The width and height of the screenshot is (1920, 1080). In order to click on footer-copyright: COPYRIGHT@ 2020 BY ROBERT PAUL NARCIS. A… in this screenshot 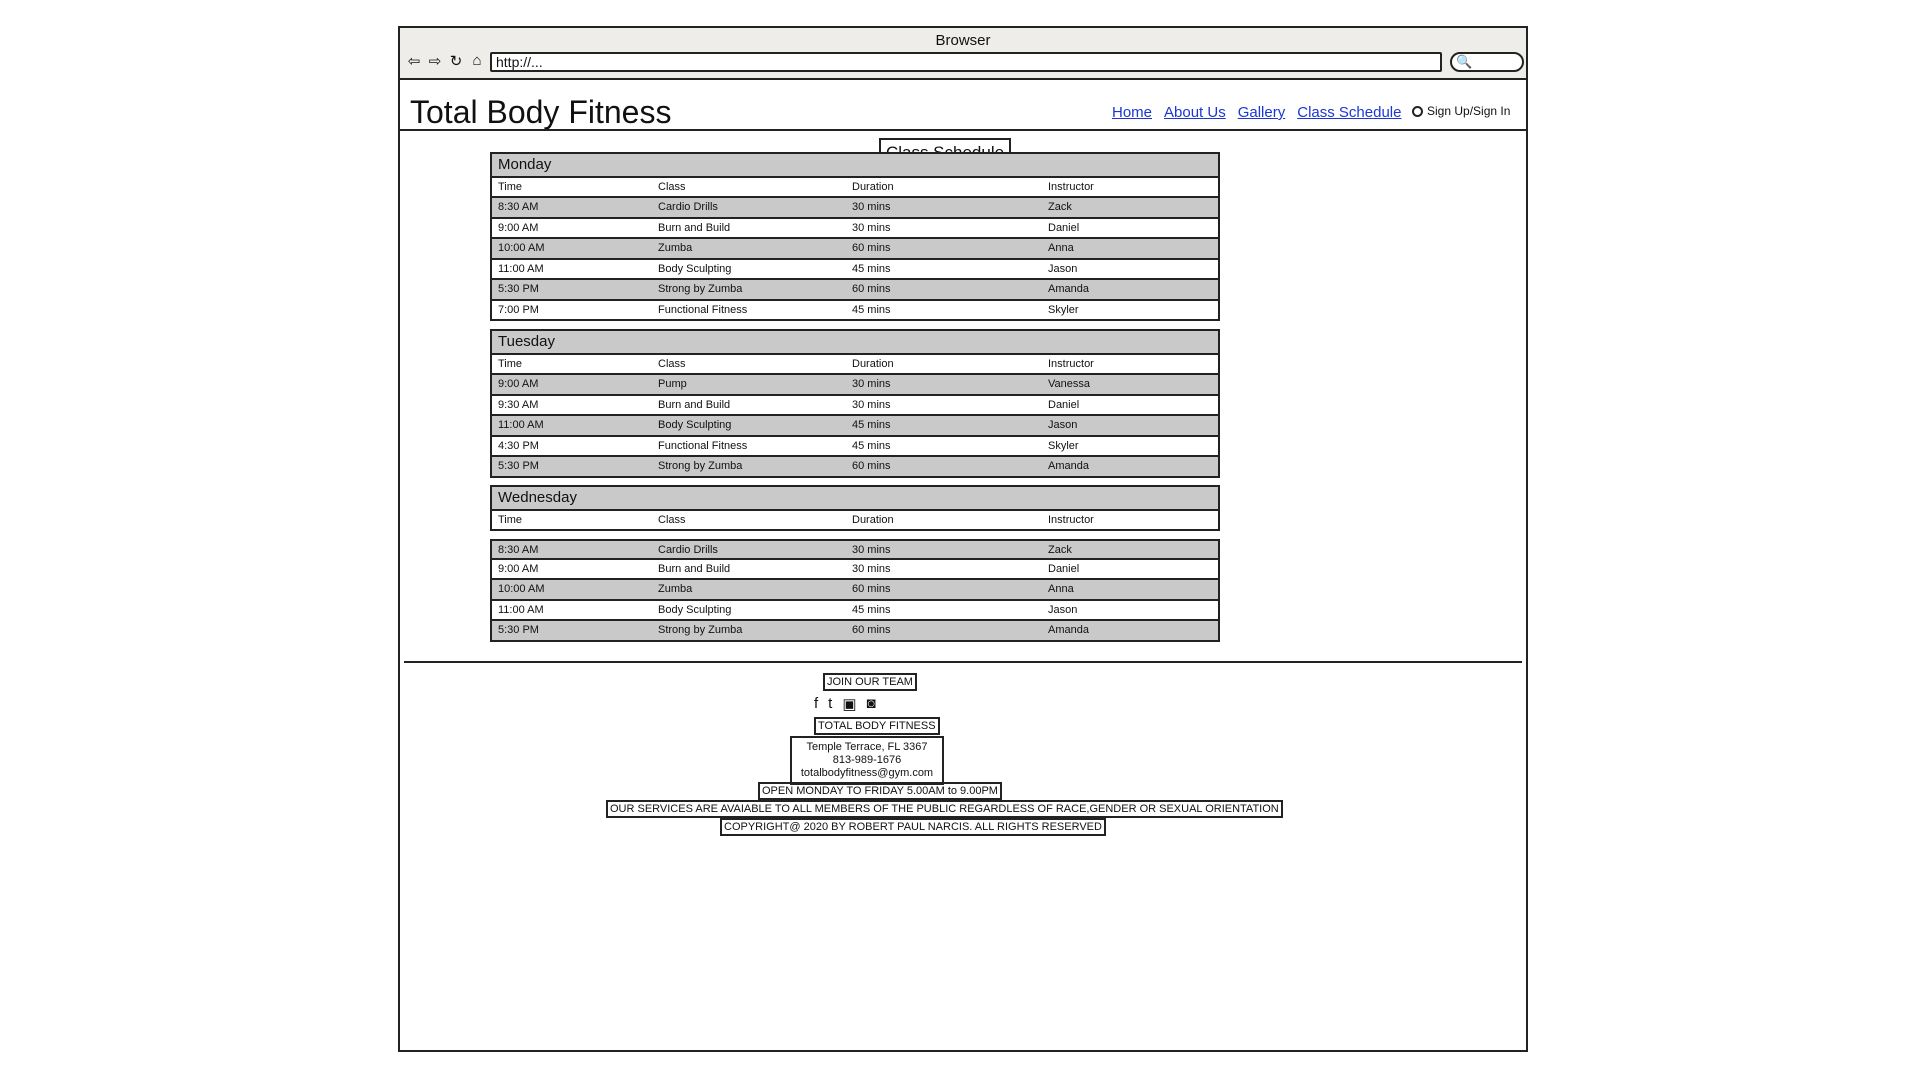, I will do `click(913, 827)`.